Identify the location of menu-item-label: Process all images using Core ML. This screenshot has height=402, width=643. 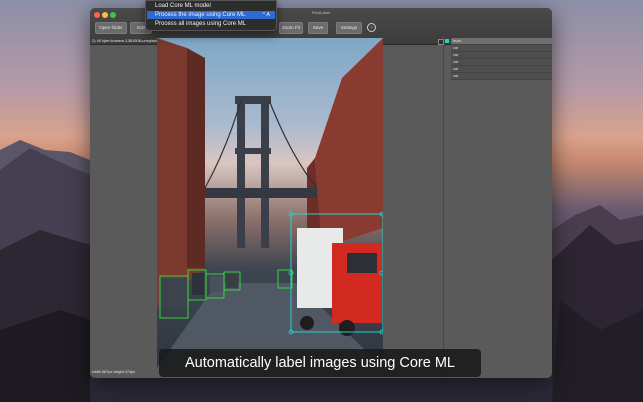
(201, 24).